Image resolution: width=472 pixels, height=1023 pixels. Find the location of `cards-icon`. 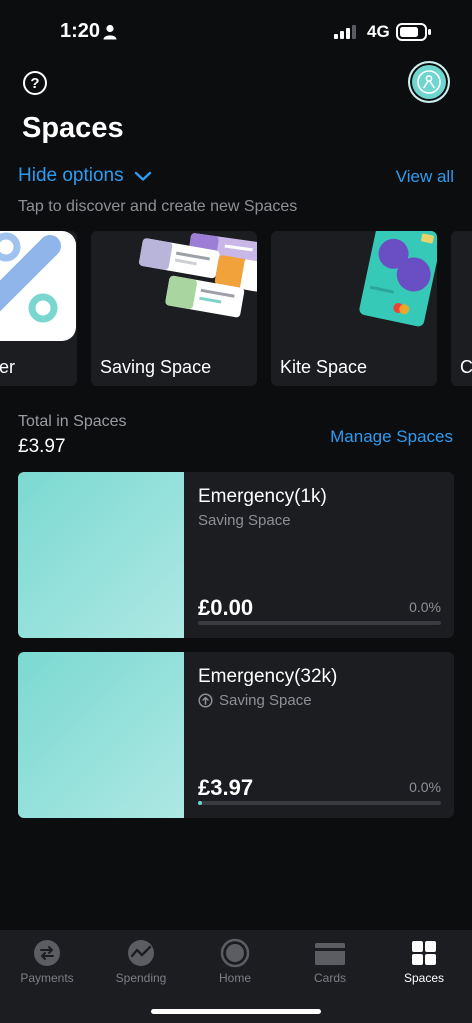

cards-icon is located at coordinates (330, 954).